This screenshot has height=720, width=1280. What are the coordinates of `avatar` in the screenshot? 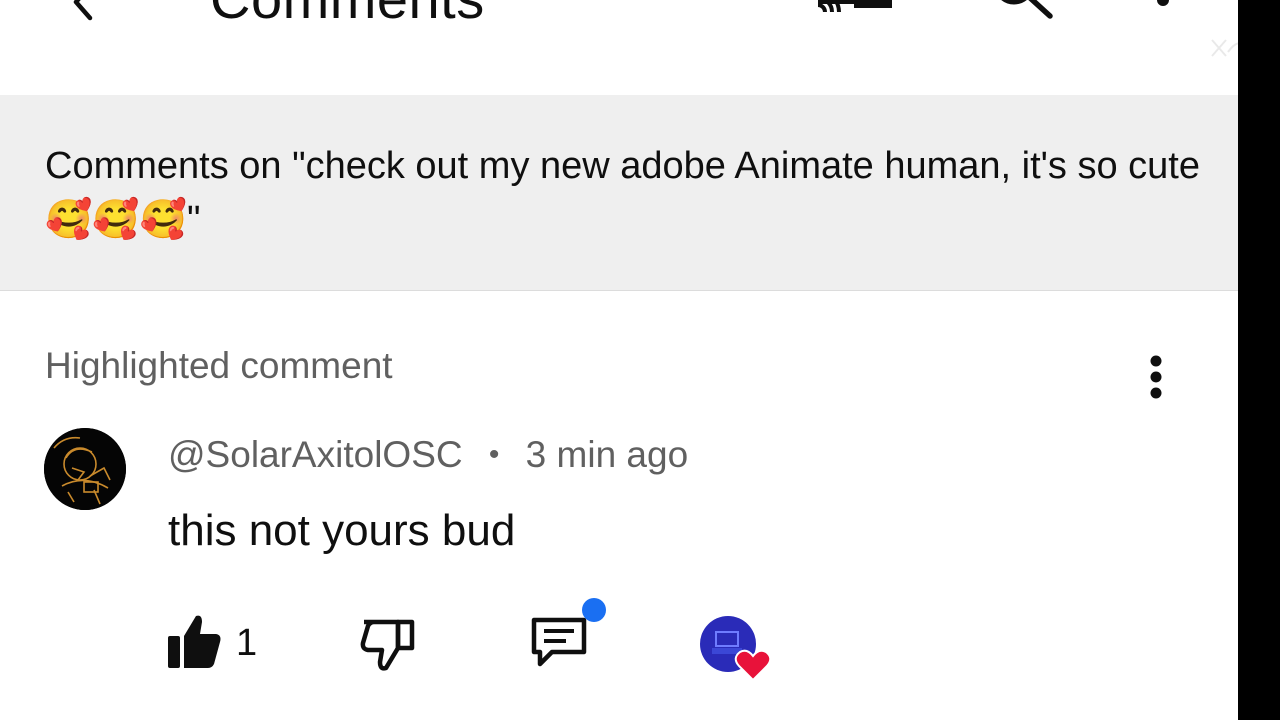 It's located at (85, 469).